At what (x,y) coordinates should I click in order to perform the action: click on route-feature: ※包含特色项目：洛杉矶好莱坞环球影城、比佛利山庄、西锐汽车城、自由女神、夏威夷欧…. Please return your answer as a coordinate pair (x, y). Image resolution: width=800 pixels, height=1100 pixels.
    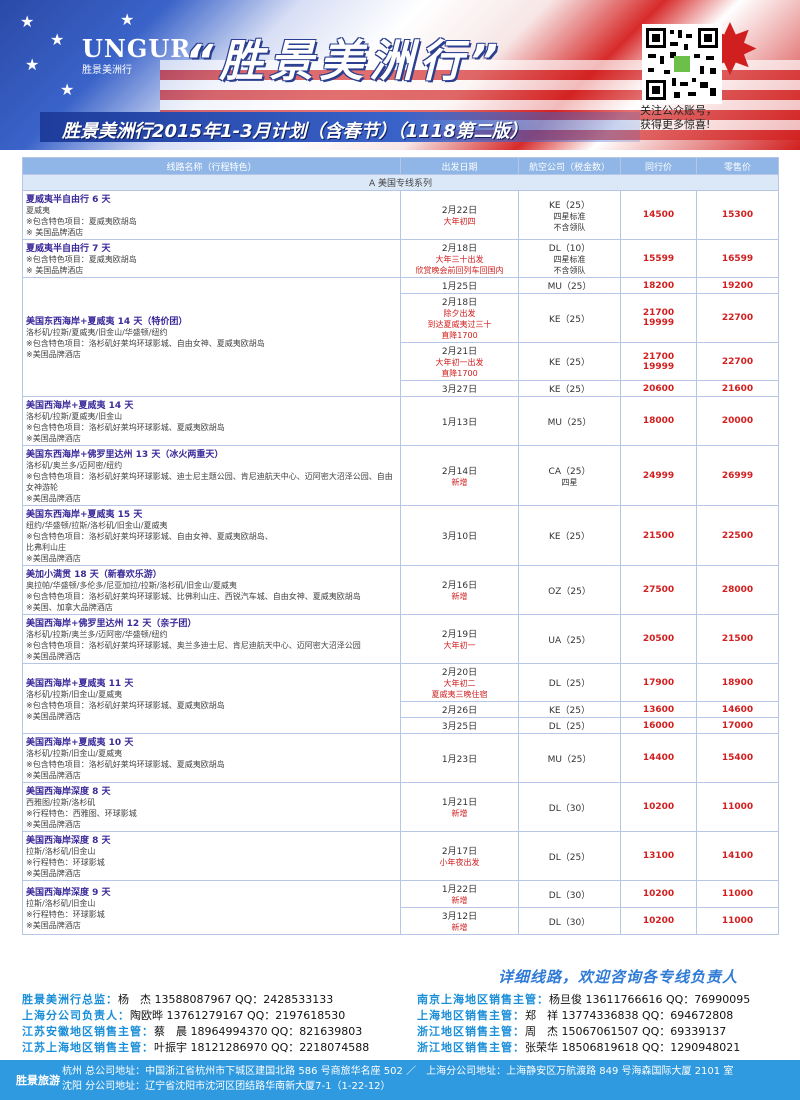
    Looking at the image, I should click on (193, 596).